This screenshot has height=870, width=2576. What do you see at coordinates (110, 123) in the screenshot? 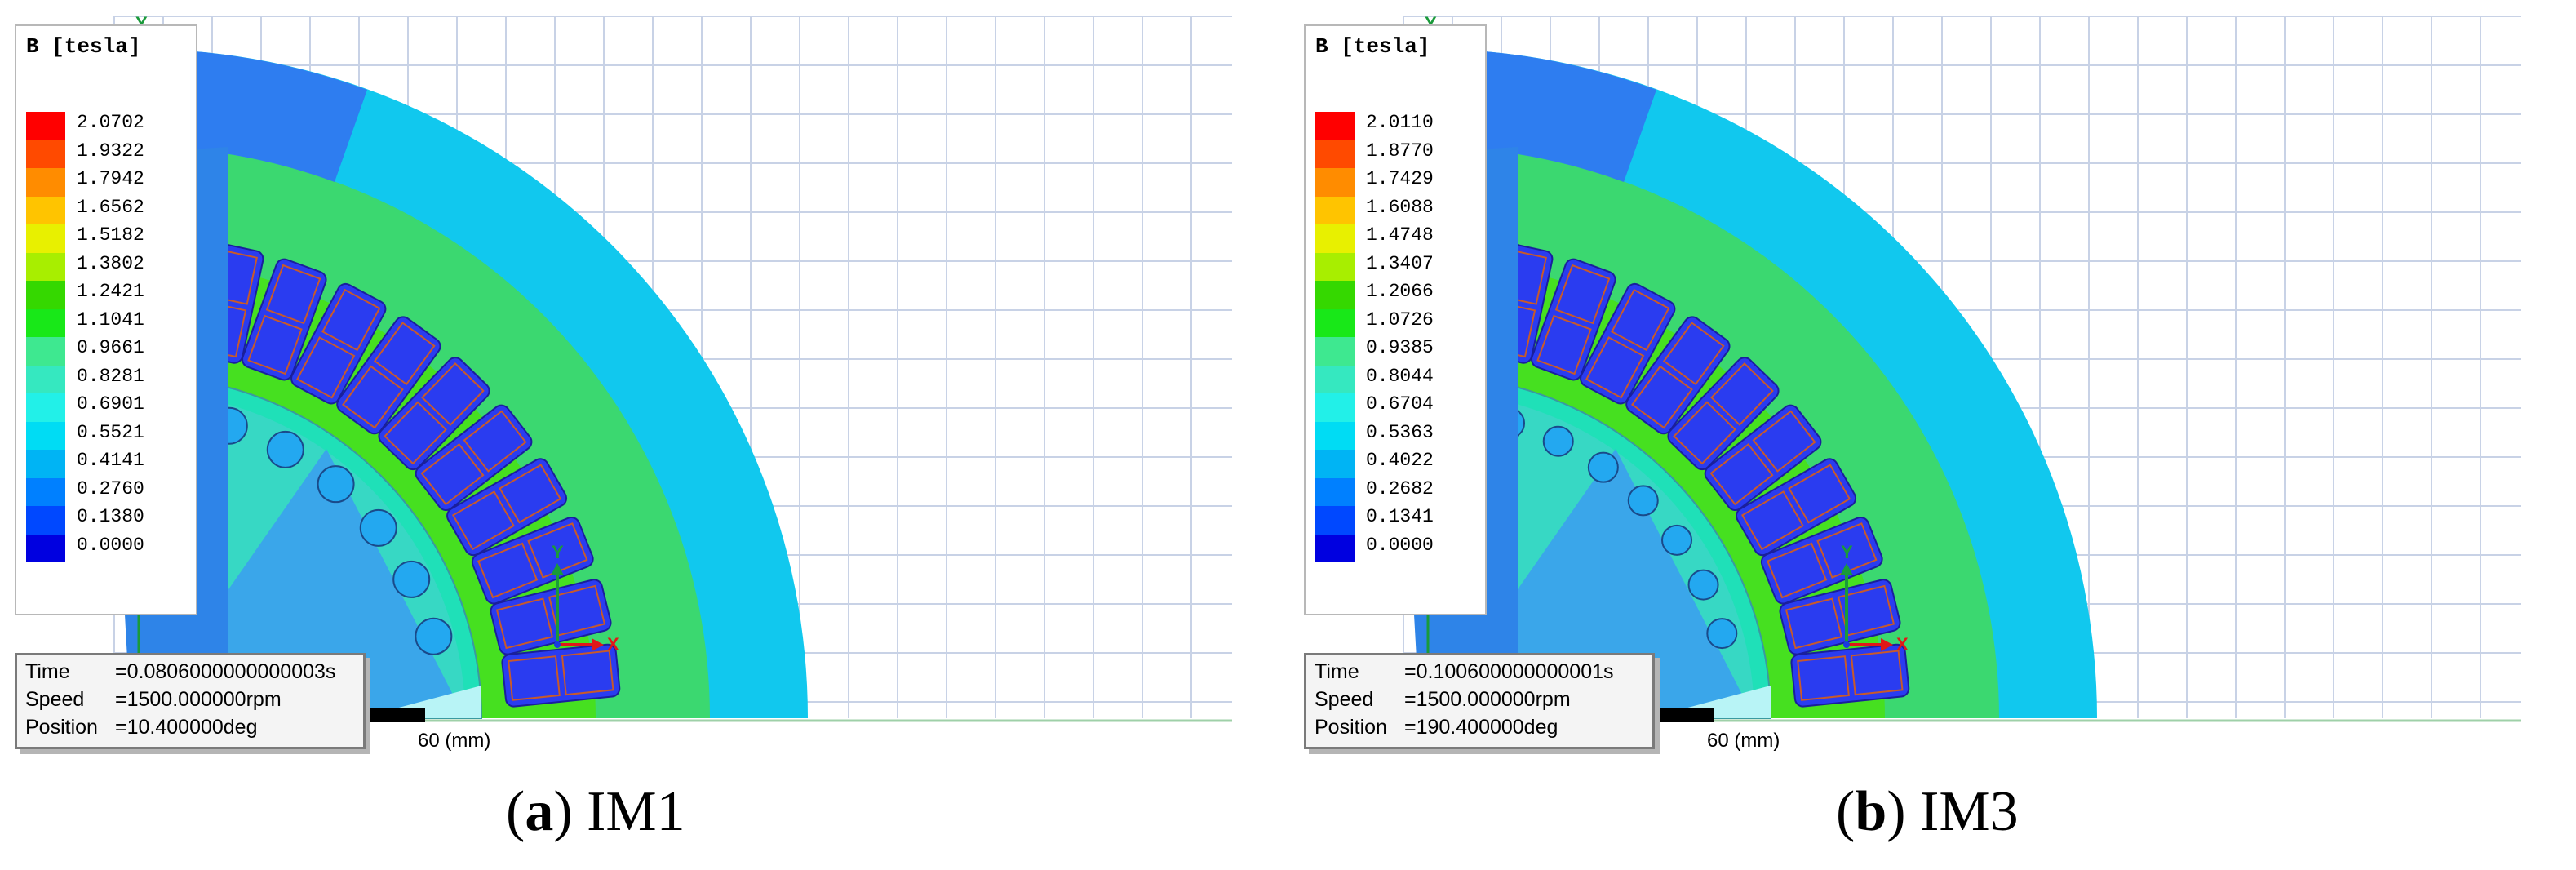
I see `legend-value: 2.0702` at bounding box center [110, 123].